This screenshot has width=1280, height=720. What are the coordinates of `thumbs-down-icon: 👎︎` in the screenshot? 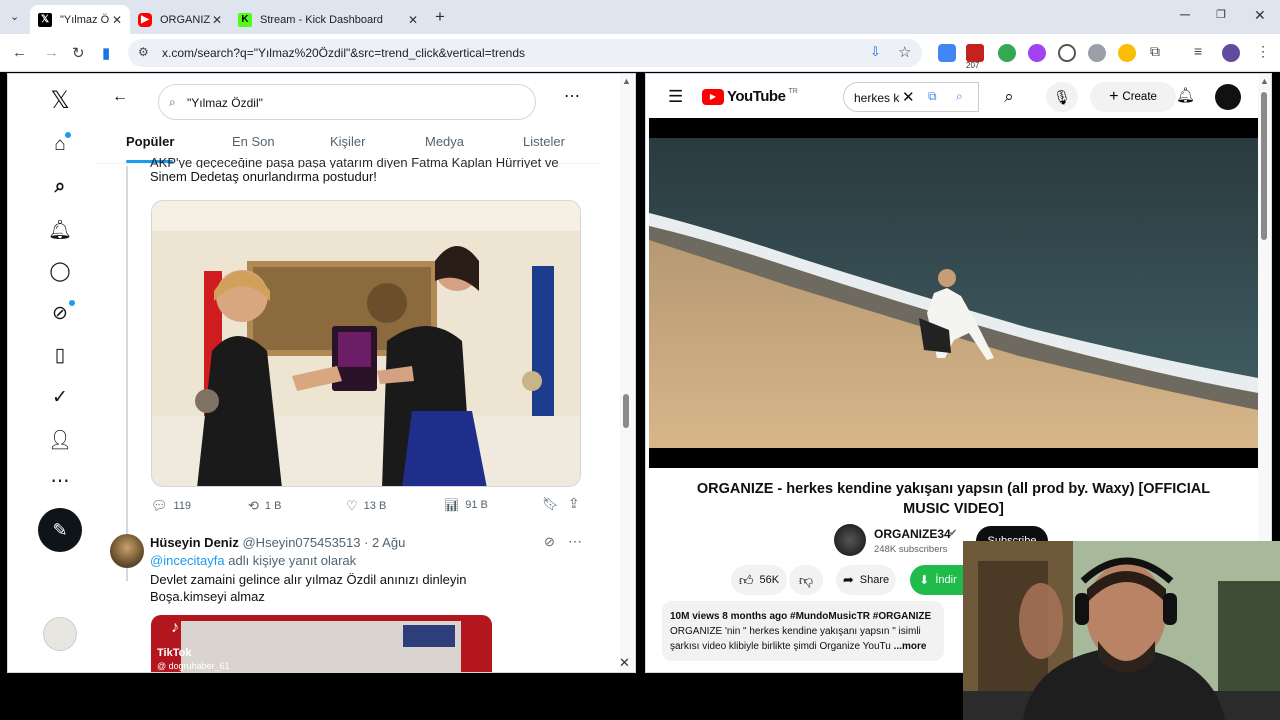 It's located at (806, 579).